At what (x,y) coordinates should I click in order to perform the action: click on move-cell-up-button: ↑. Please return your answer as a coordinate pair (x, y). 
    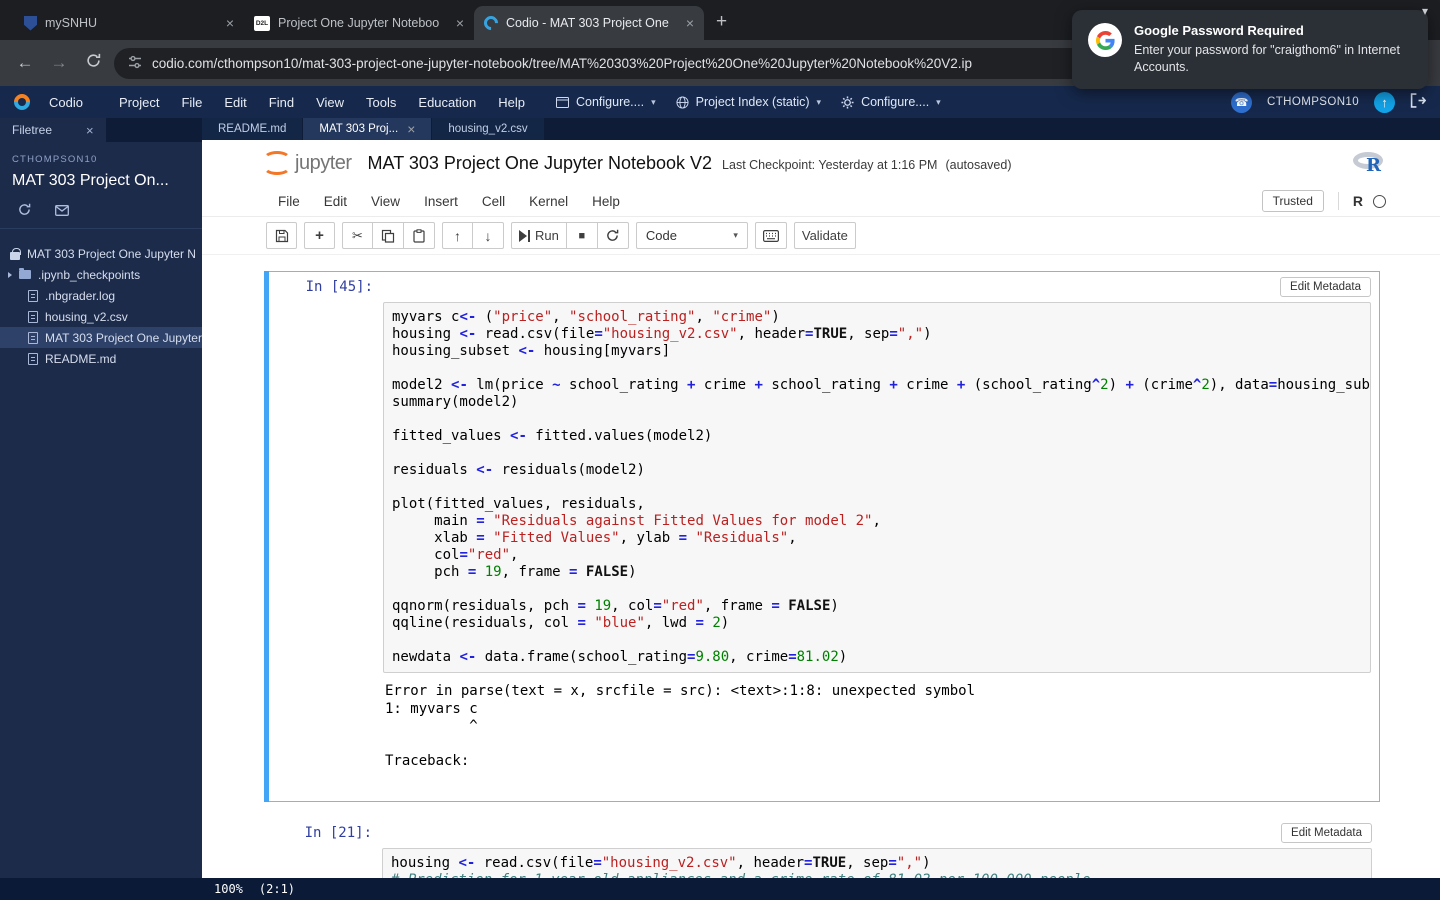
    Looking at the image, I should click on (457, 235).